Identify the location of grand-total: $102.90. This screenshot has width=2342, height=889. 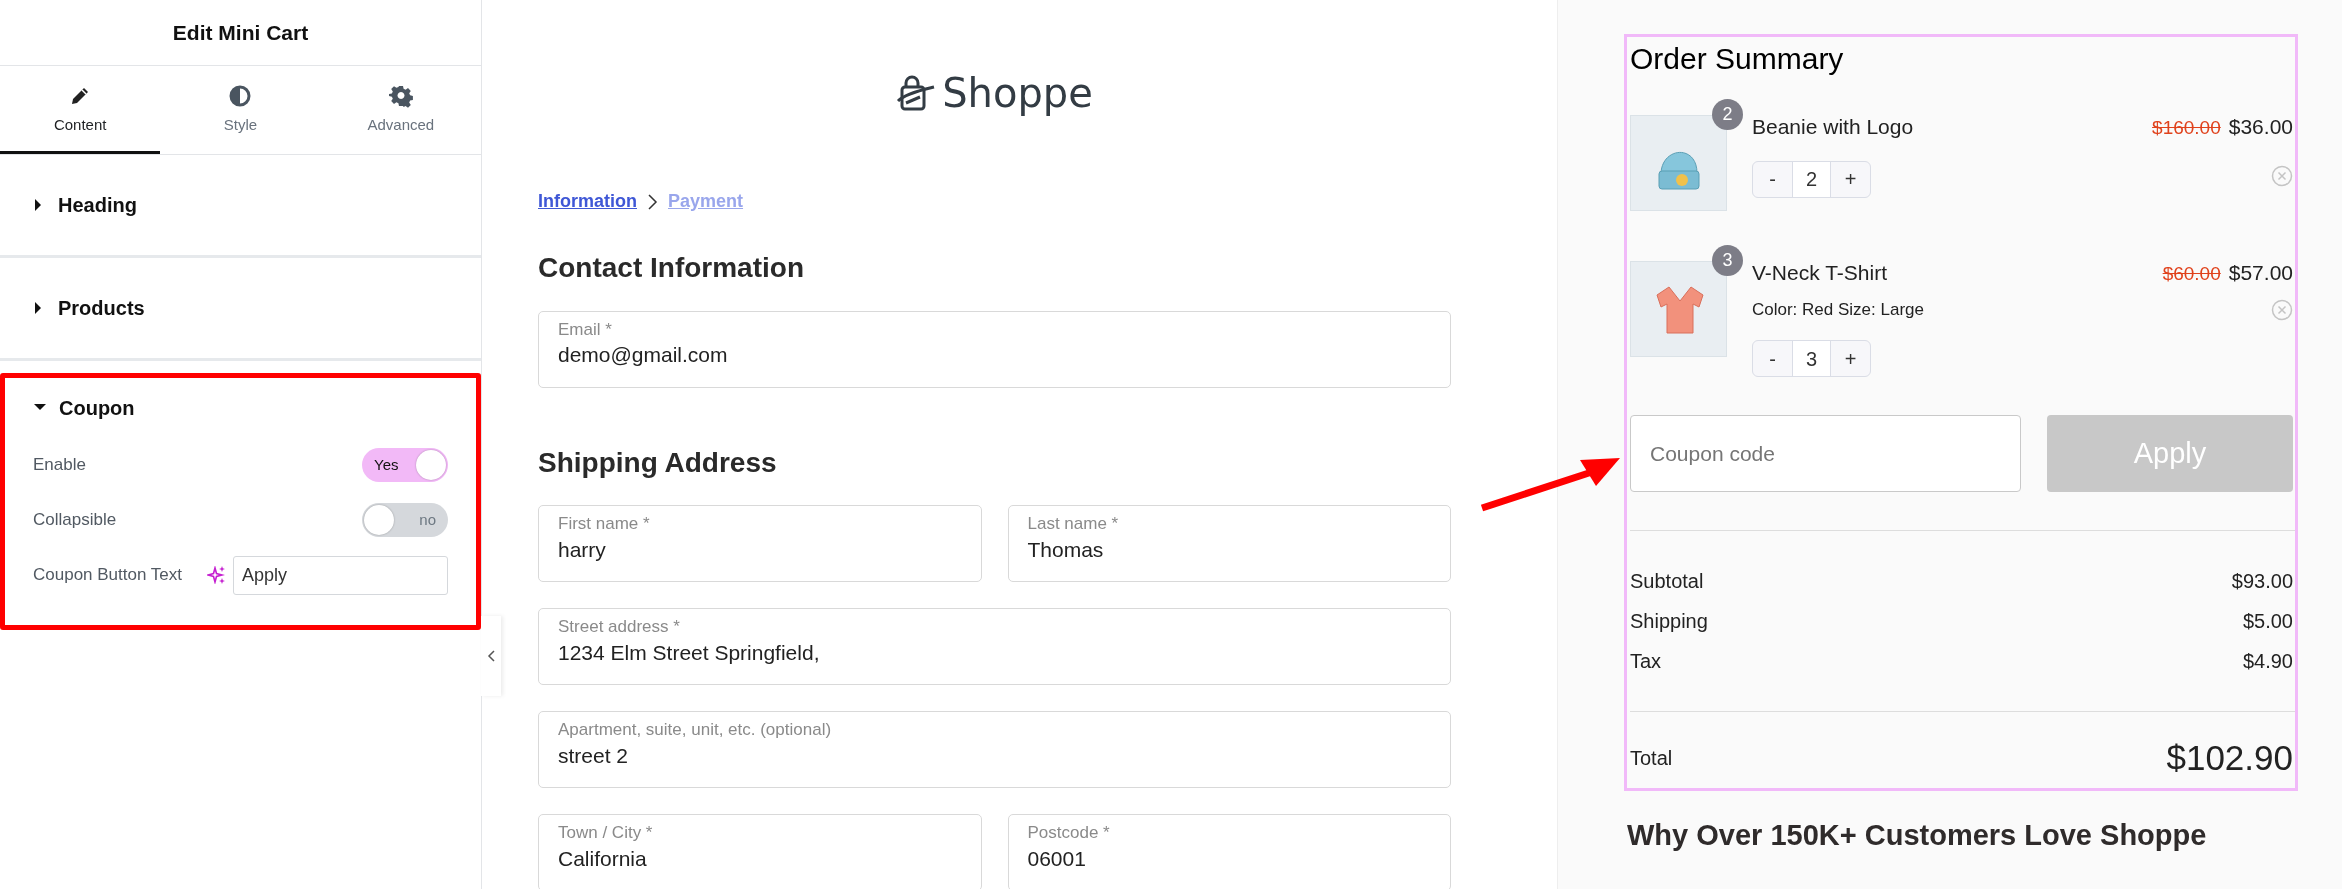
(2229, 758).